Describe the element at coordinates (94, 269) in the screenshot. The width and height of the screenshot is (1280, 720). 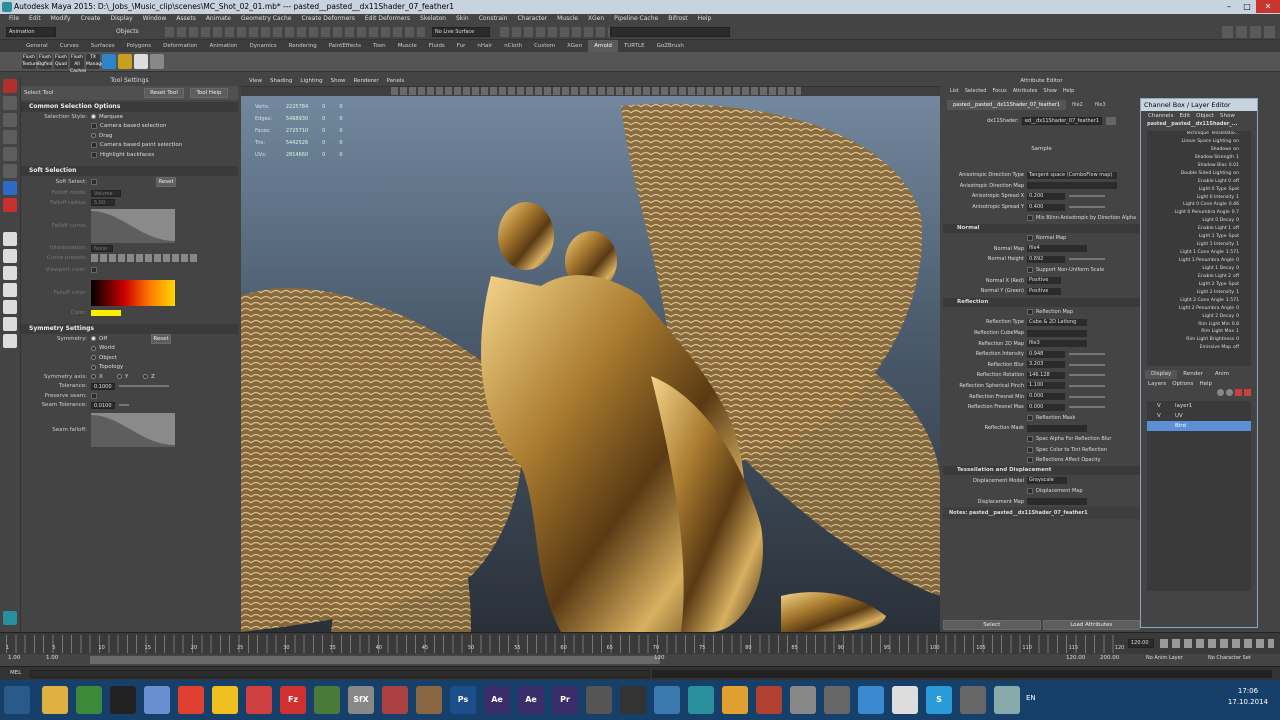
I see `viewport-color-checkbox` at that location.